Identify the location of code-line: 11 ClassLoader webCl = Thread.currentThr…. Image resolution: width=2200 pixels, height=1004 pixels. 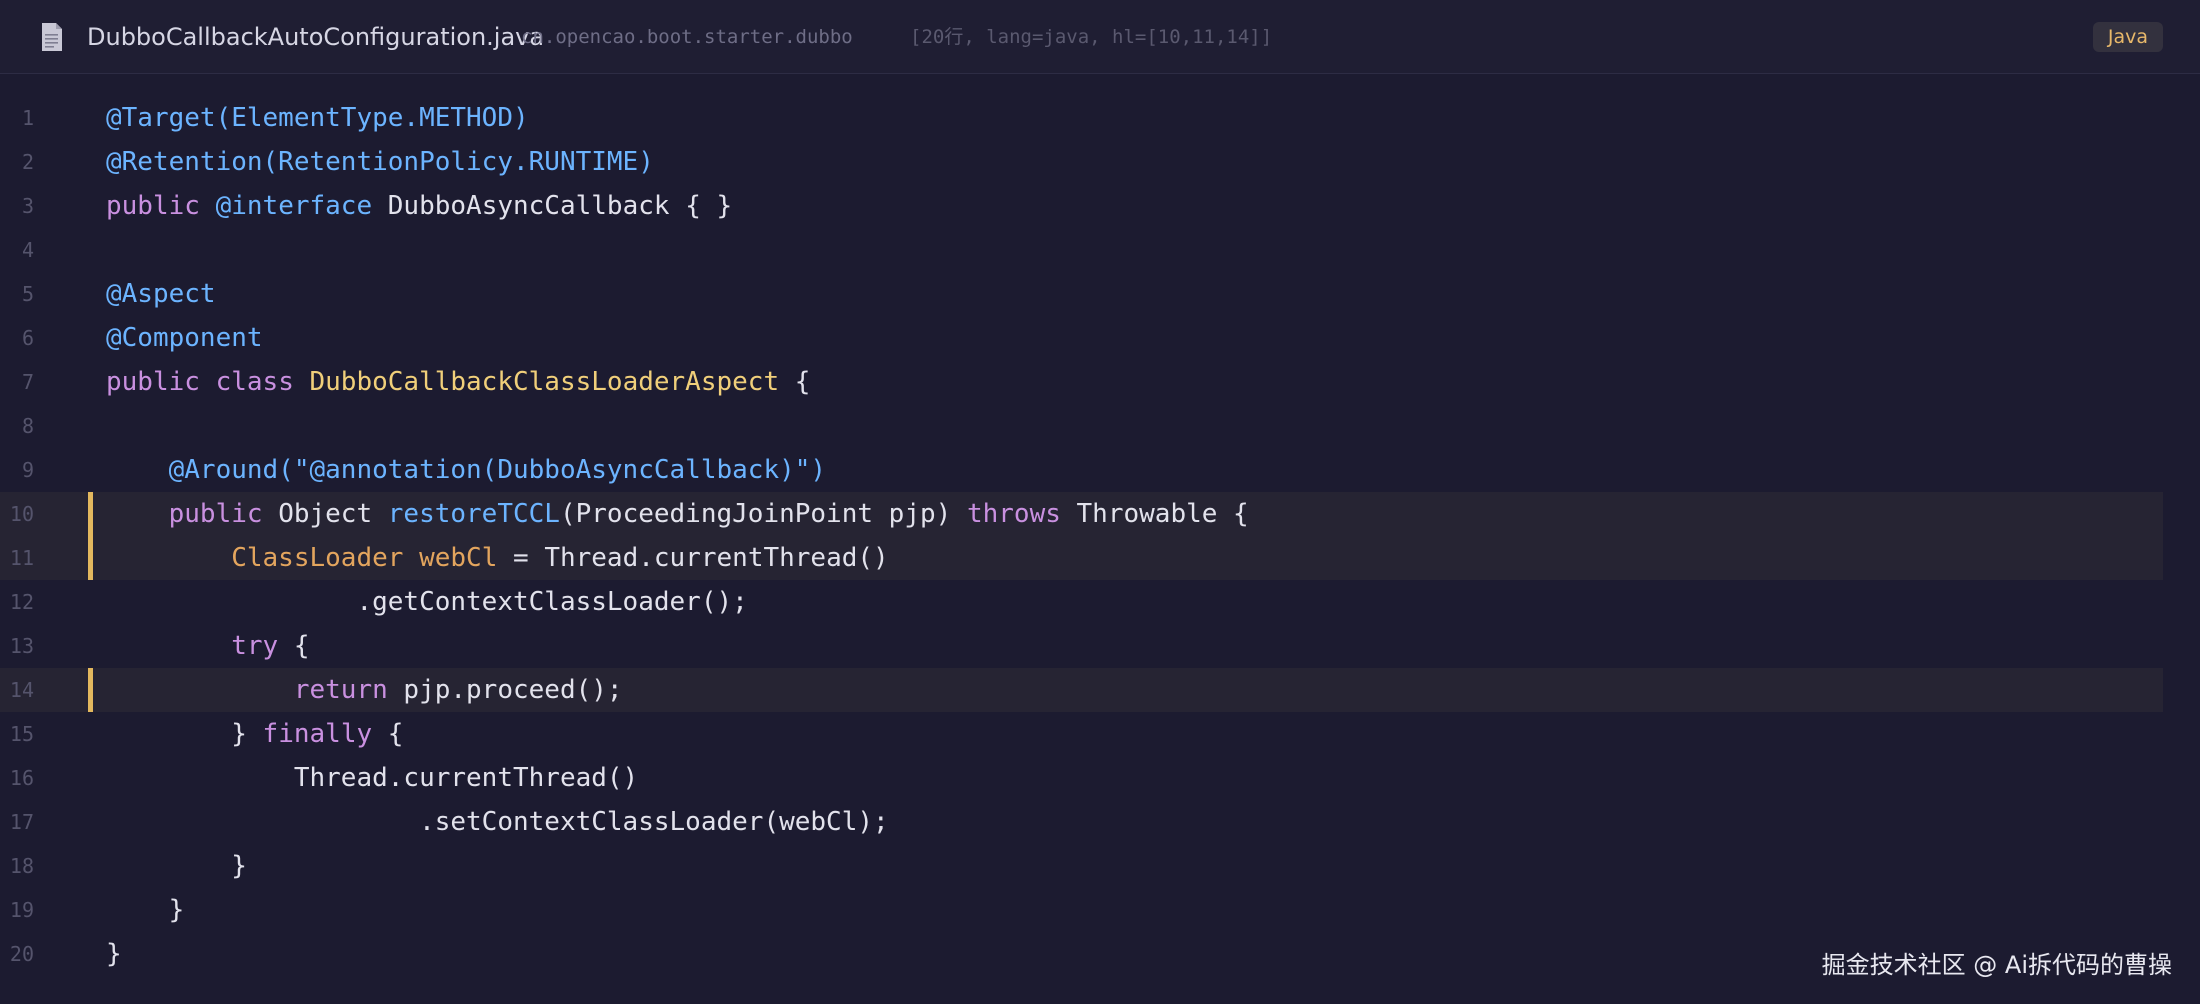
(1100, 558).